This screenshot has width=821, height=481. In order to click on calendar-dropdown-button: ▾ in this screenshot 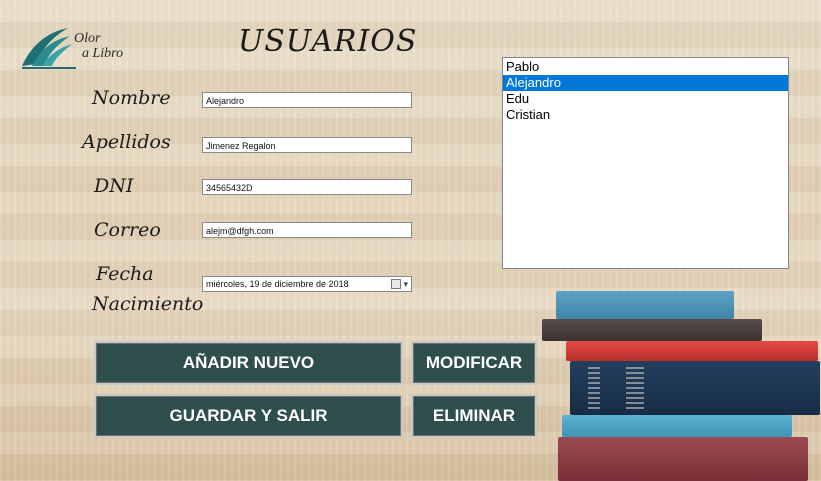, I will do `click(399, 284)`.